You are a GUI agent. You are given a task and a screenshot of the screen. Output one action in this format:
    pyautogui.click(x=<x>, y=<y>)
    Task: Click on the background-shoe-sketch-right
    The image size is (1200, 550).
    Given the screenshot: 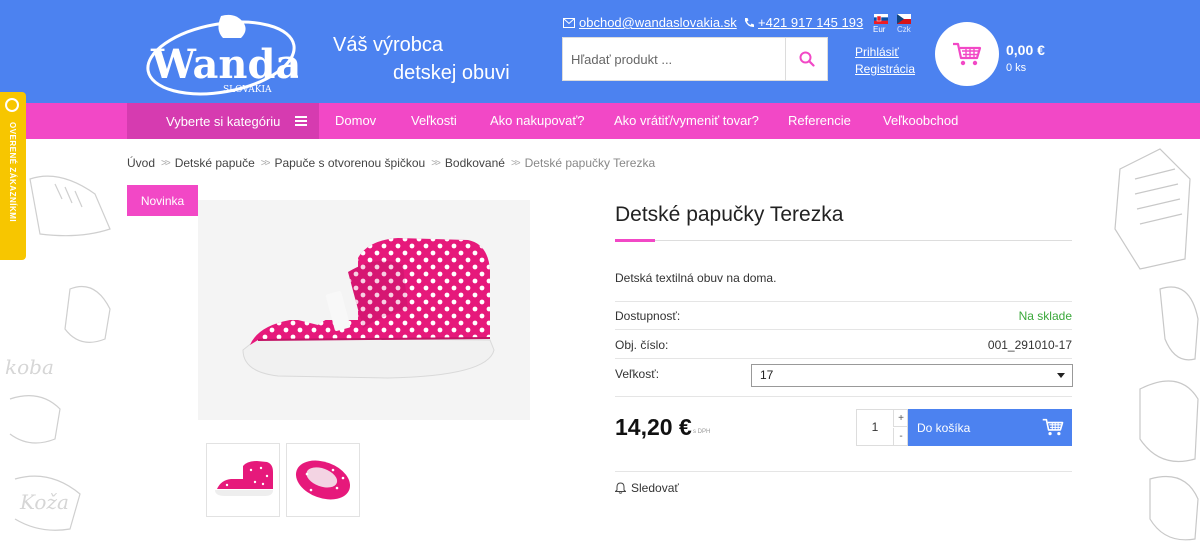 What is the action you would take?
    pyautogui.click(x=1156, y=344)
    